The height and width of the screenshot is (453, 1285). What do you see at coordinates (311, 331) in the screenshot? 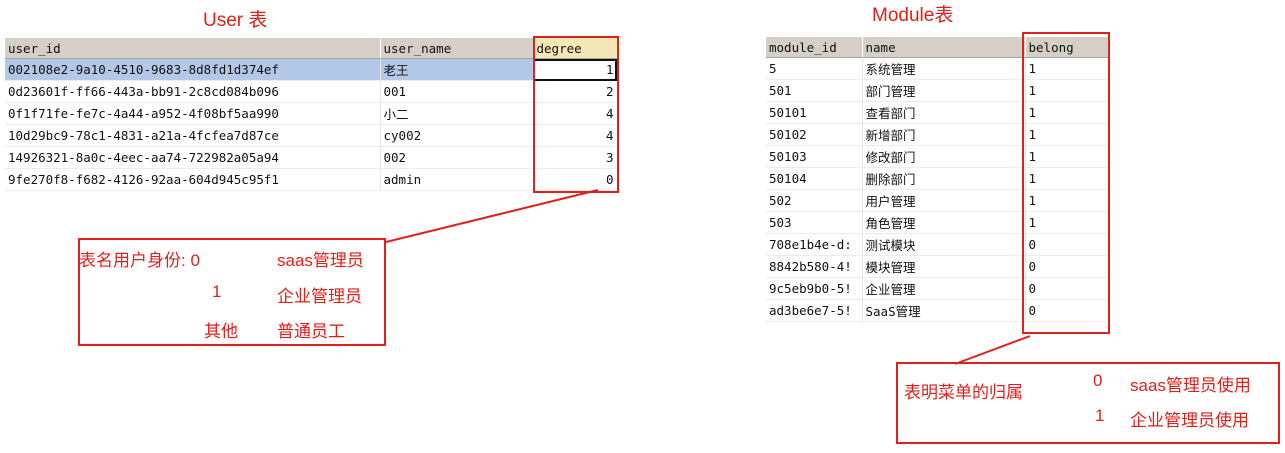
I see `user-note-line3-label: 普通员工` at bounding box center [311, 331].